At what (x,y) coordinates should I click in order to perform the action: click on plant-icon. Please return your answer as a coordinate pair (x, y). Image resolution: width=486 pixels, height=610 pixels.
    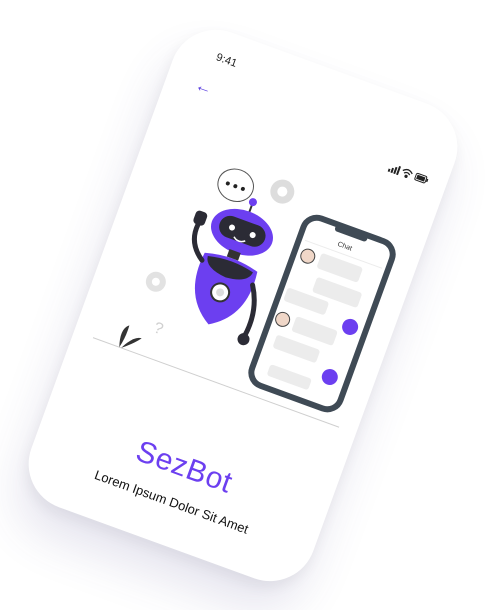
    Looking at the image, I should click on (130, 336).